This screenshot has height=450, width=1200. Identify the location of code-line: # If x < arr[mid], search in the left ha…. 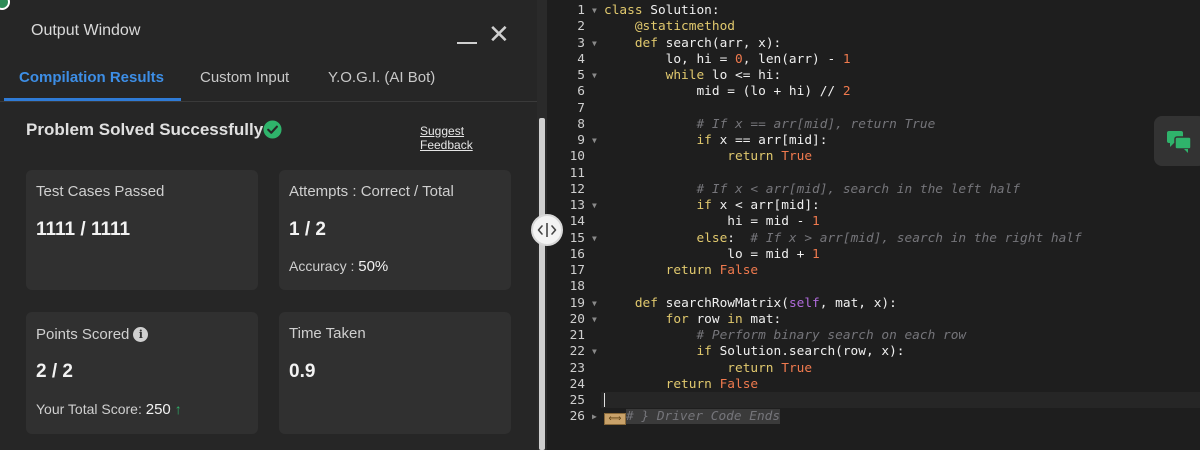
(812, 190).